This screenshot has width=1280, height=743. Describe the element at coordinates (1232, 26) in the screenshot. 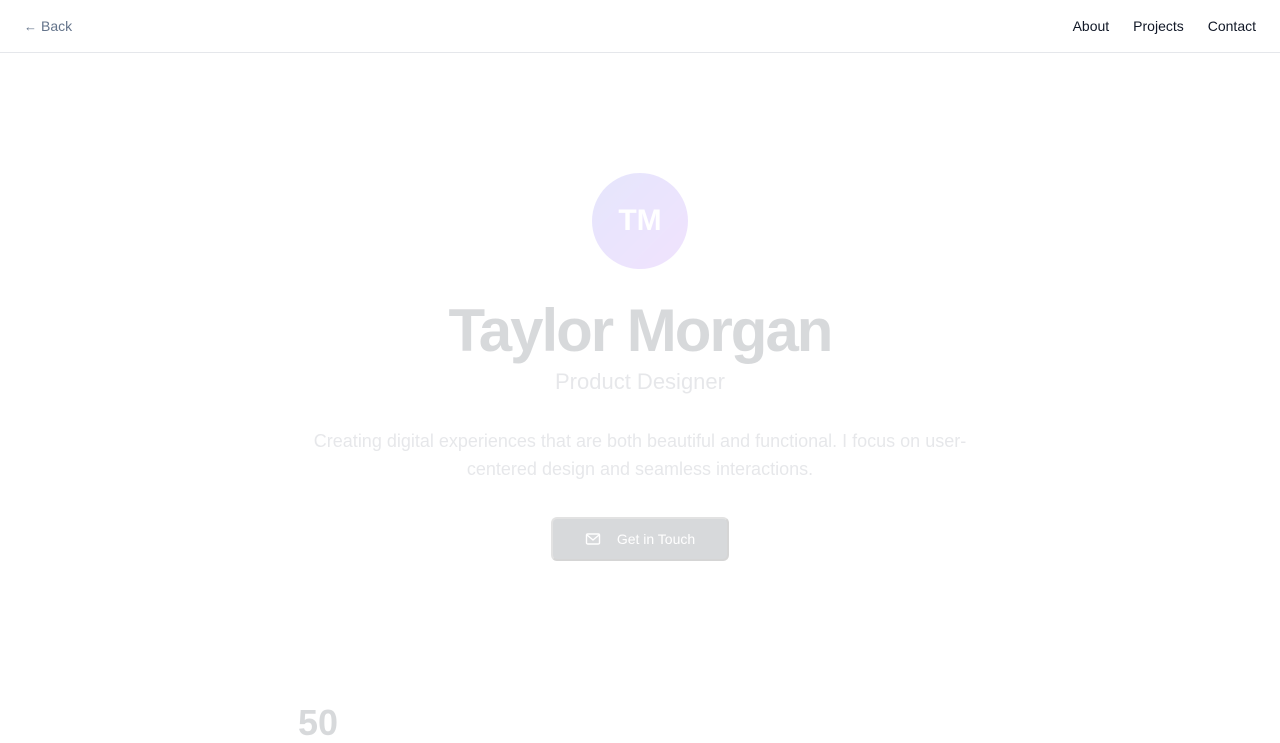

I see `nav-link-contact: Contact` at that location.